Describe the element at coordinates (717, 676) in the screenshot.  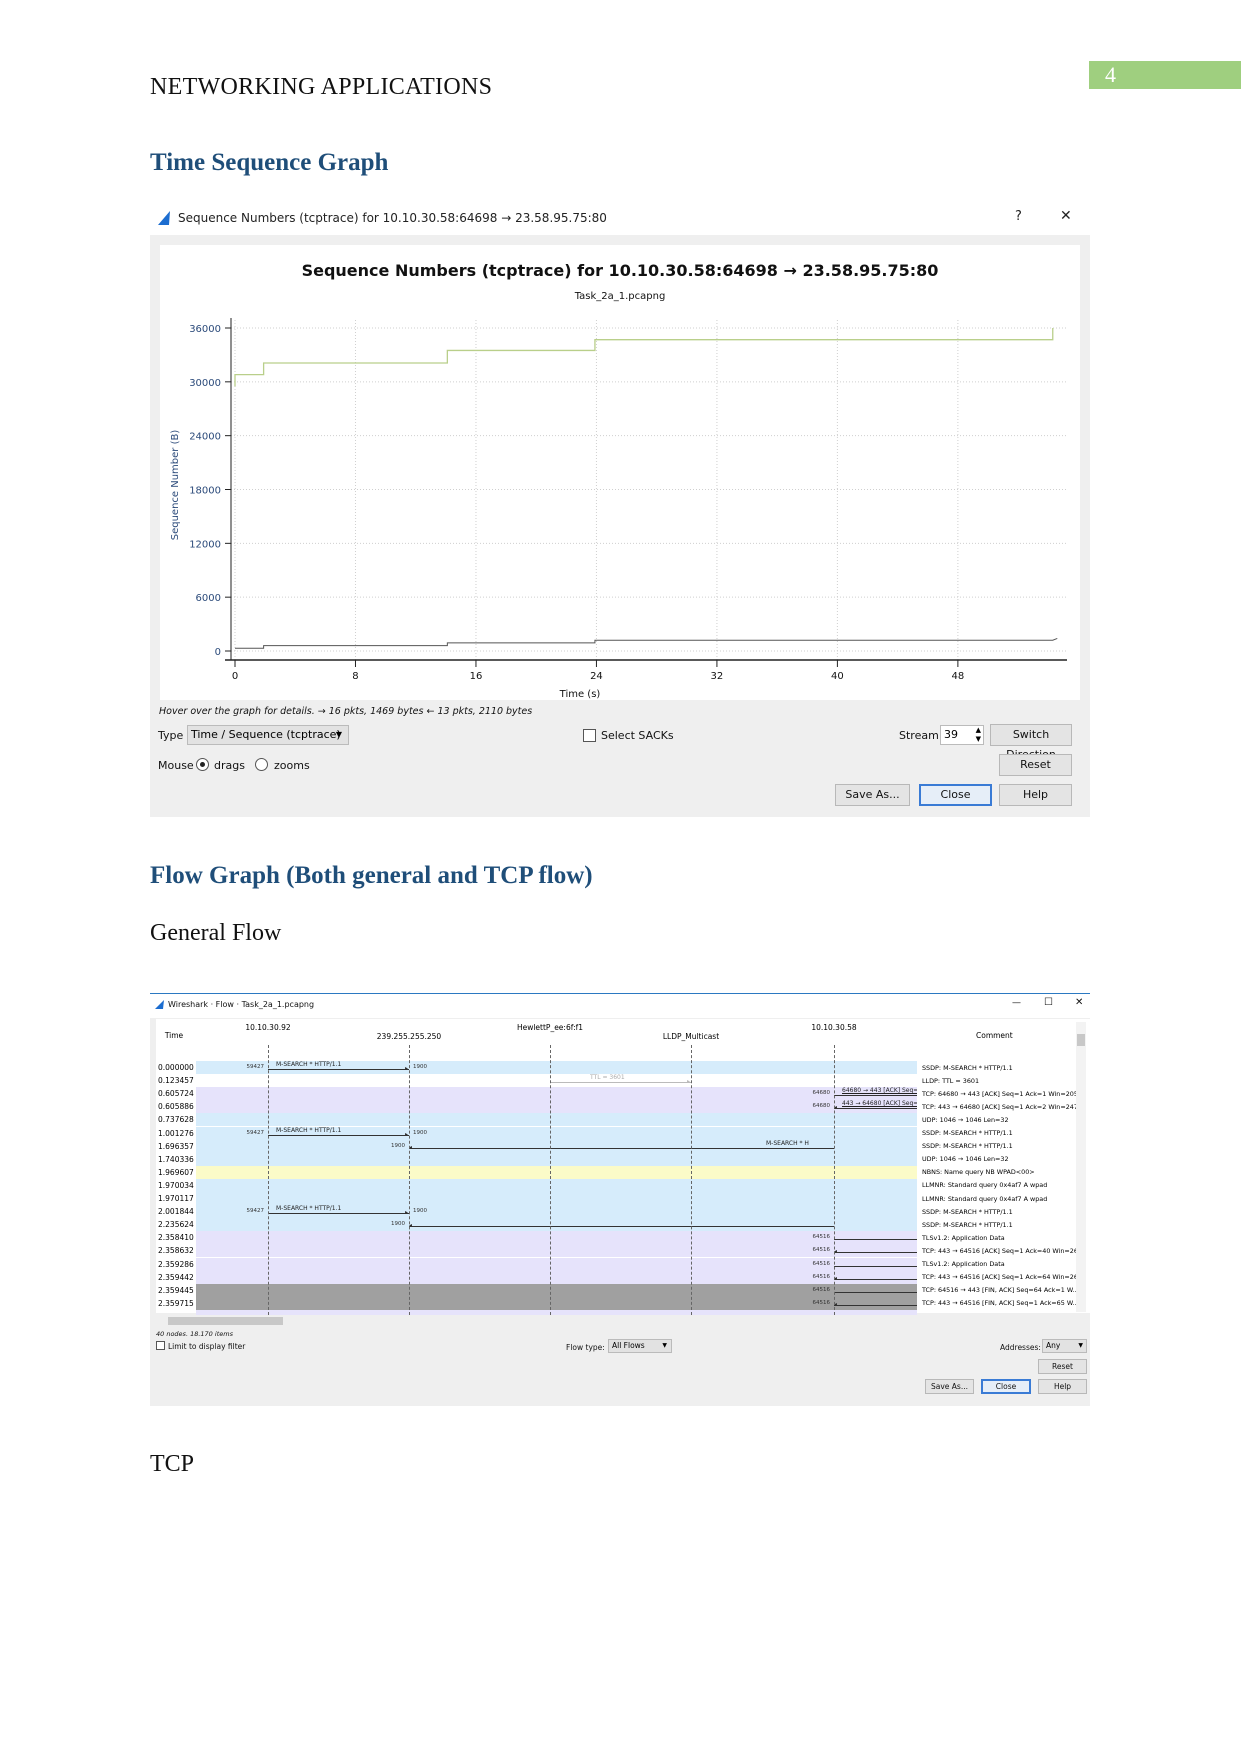
I see `x-tick-label: 32` at that location.